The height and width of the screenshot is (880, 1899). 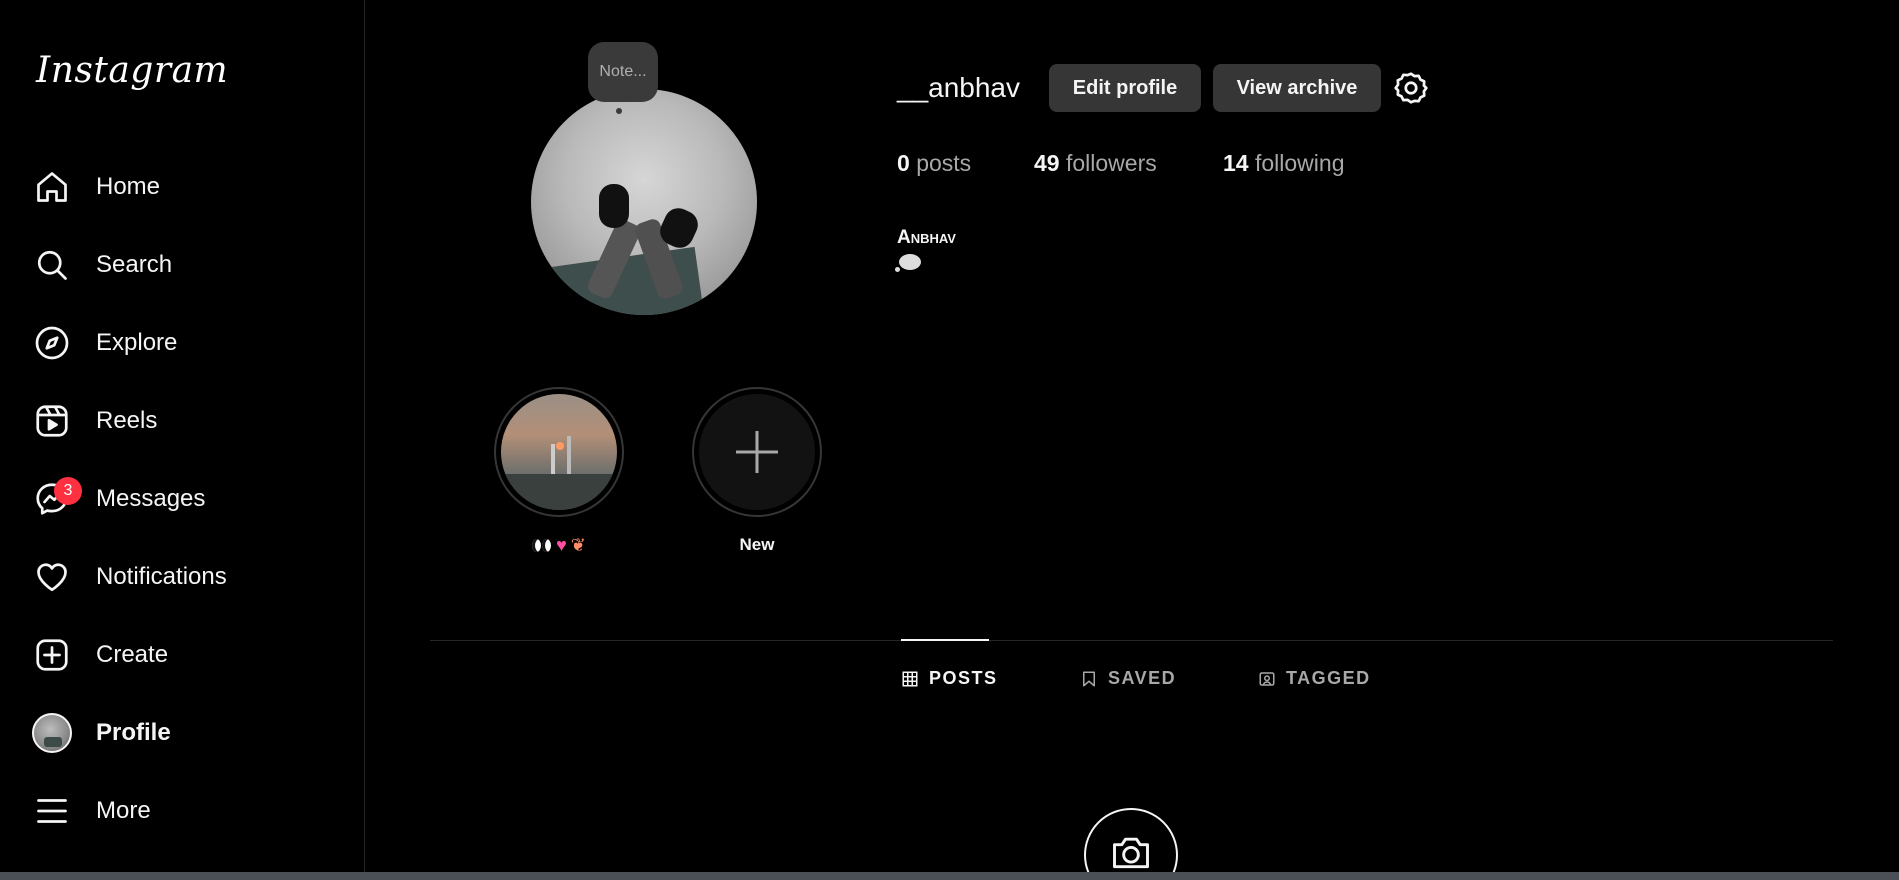 What do you see at coordinates (908, 263) in the screenshot?
I see `thought-bubble-icon` at bounding box center [908, 263].